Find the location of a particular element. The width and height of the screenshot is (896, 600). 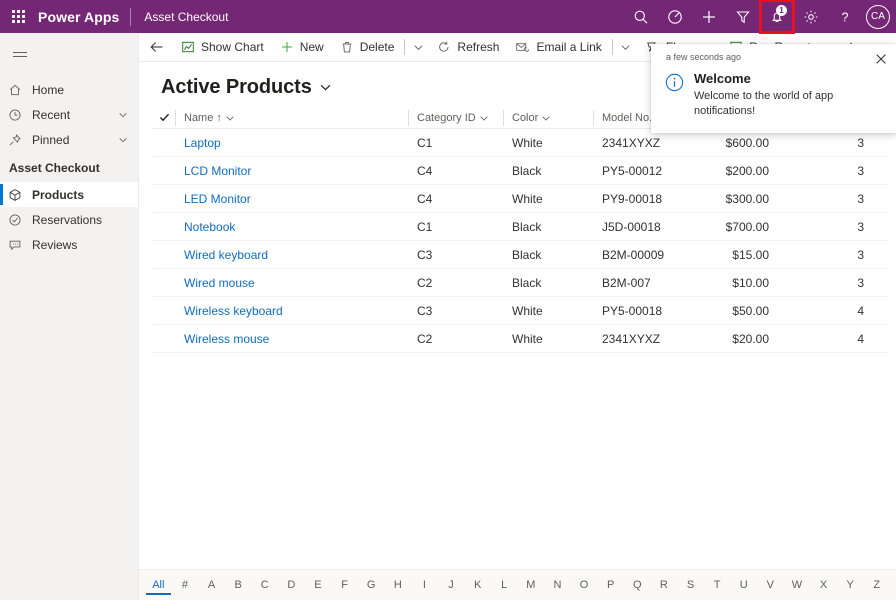

notification-title: Welcome is located at coordinates (722, 78).